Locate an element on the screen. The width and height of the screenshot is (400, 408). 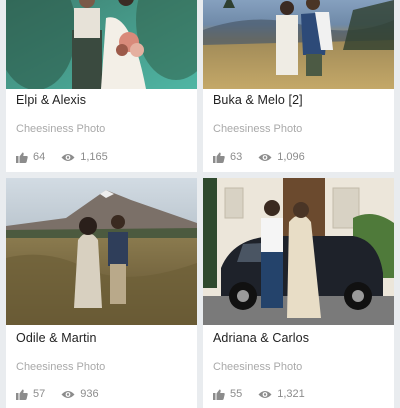
project-stats: 57 936 is located at coordinates (65, 394).